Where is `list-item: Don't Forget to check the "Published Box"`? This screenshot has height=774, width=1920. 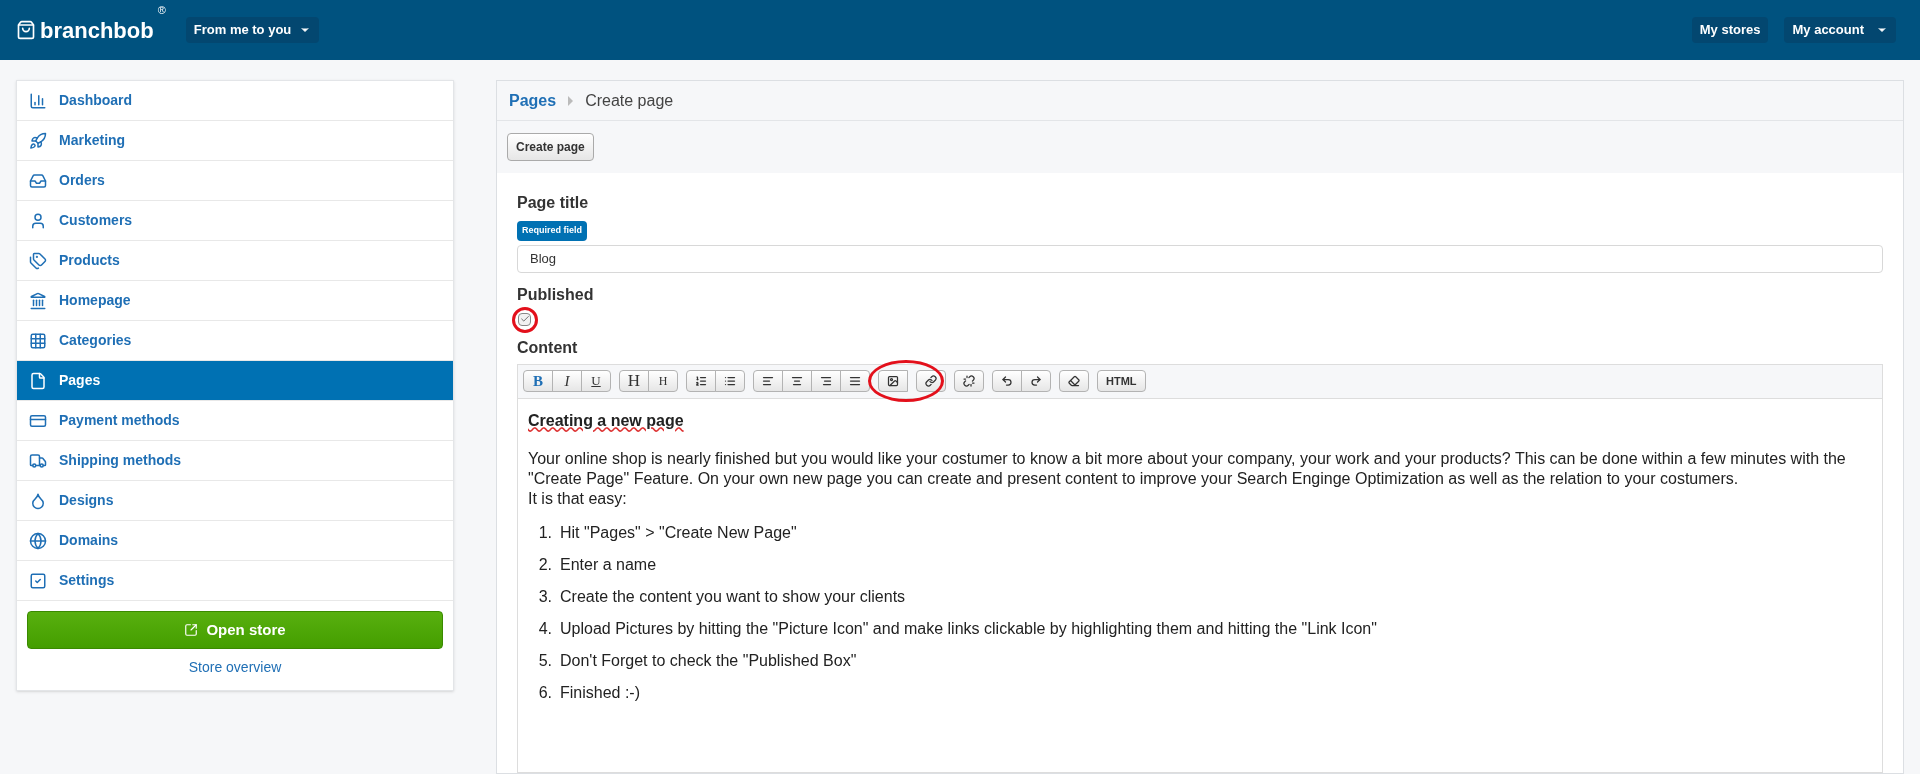 list-item: Don't Forget to check the "Published Box" is located at coordinates (708, 660).